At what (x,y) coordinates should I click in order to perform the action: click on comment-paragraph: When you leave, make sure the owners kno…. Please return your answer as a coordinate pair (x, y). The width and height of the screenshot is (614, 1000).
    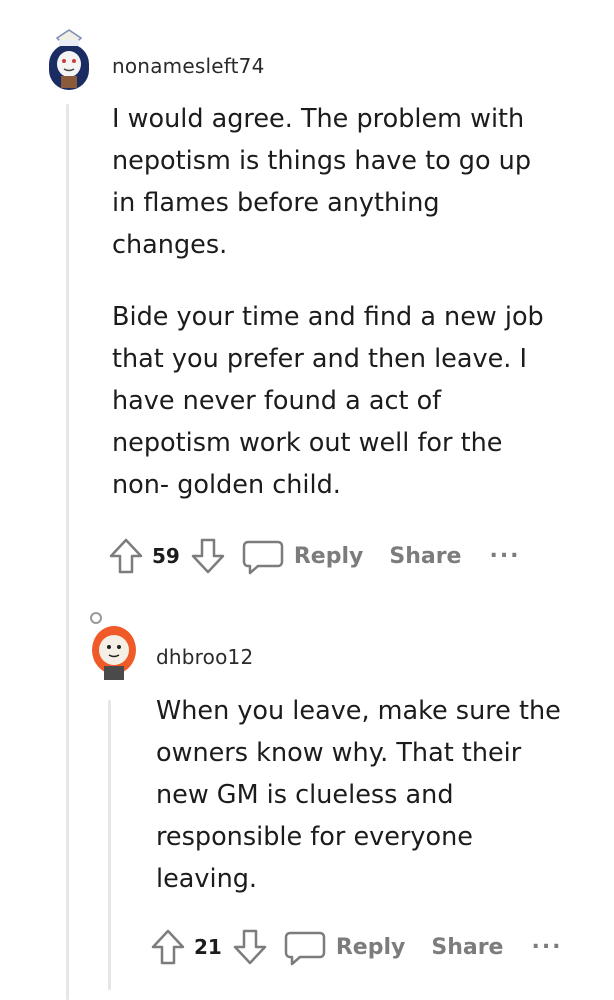
    Looking at the image, I should click on (358, 795).